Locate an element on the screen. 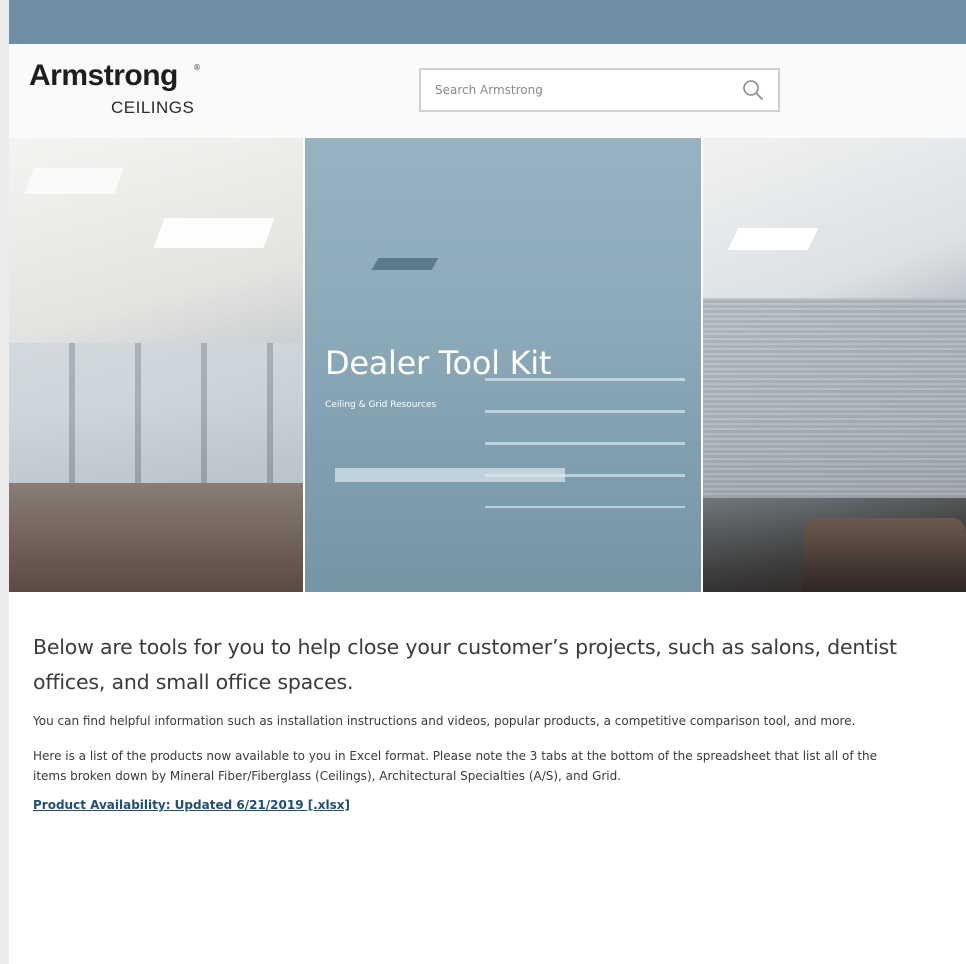 This screenshot has height=964, width=966. hero-image-office is located at coordinates (834, 365).